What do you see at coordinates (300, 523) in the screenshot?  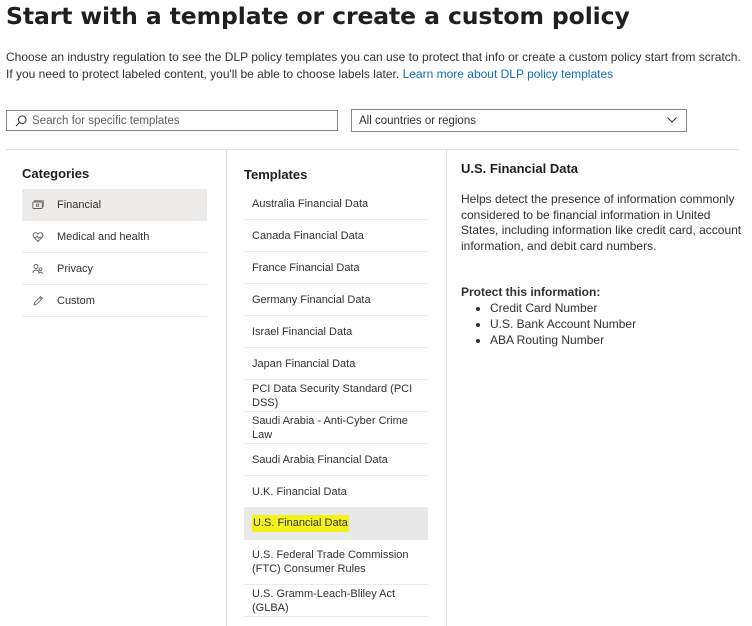 I see `template-label-highlighted: U.S. Financial Data` at bounding box center [300, 523].